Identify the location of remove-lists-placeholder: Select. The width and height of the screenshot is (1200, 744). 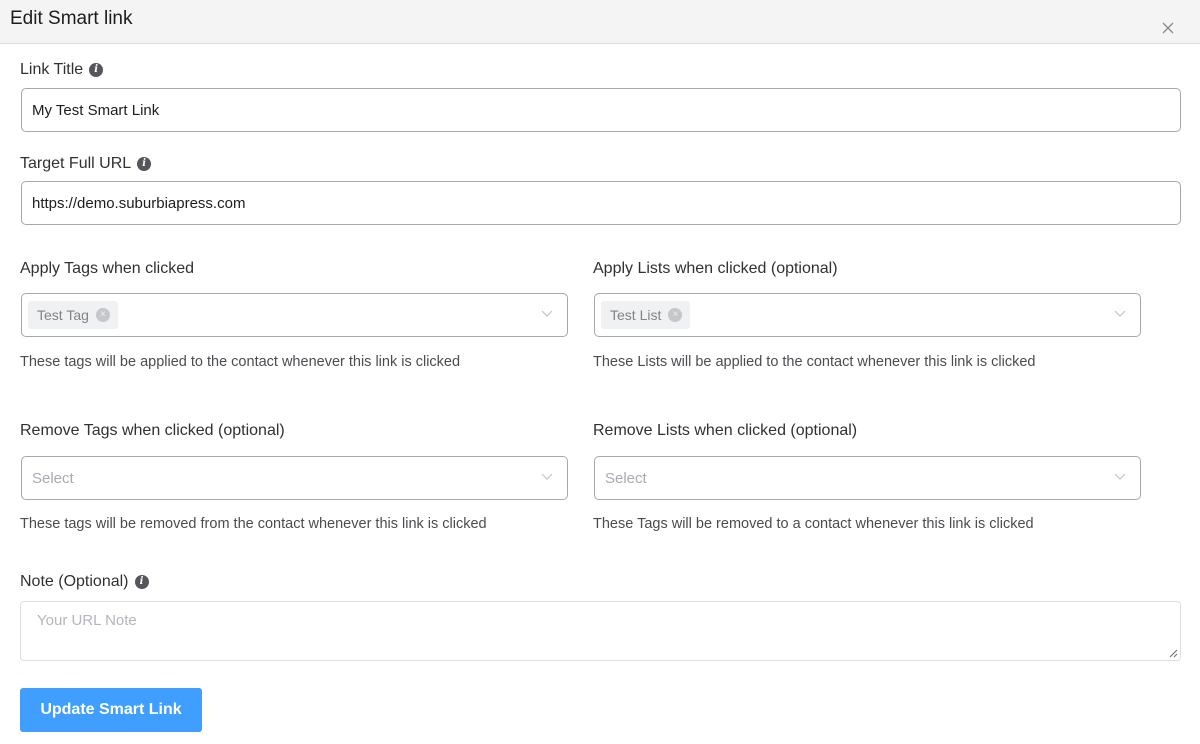
(626, 478).